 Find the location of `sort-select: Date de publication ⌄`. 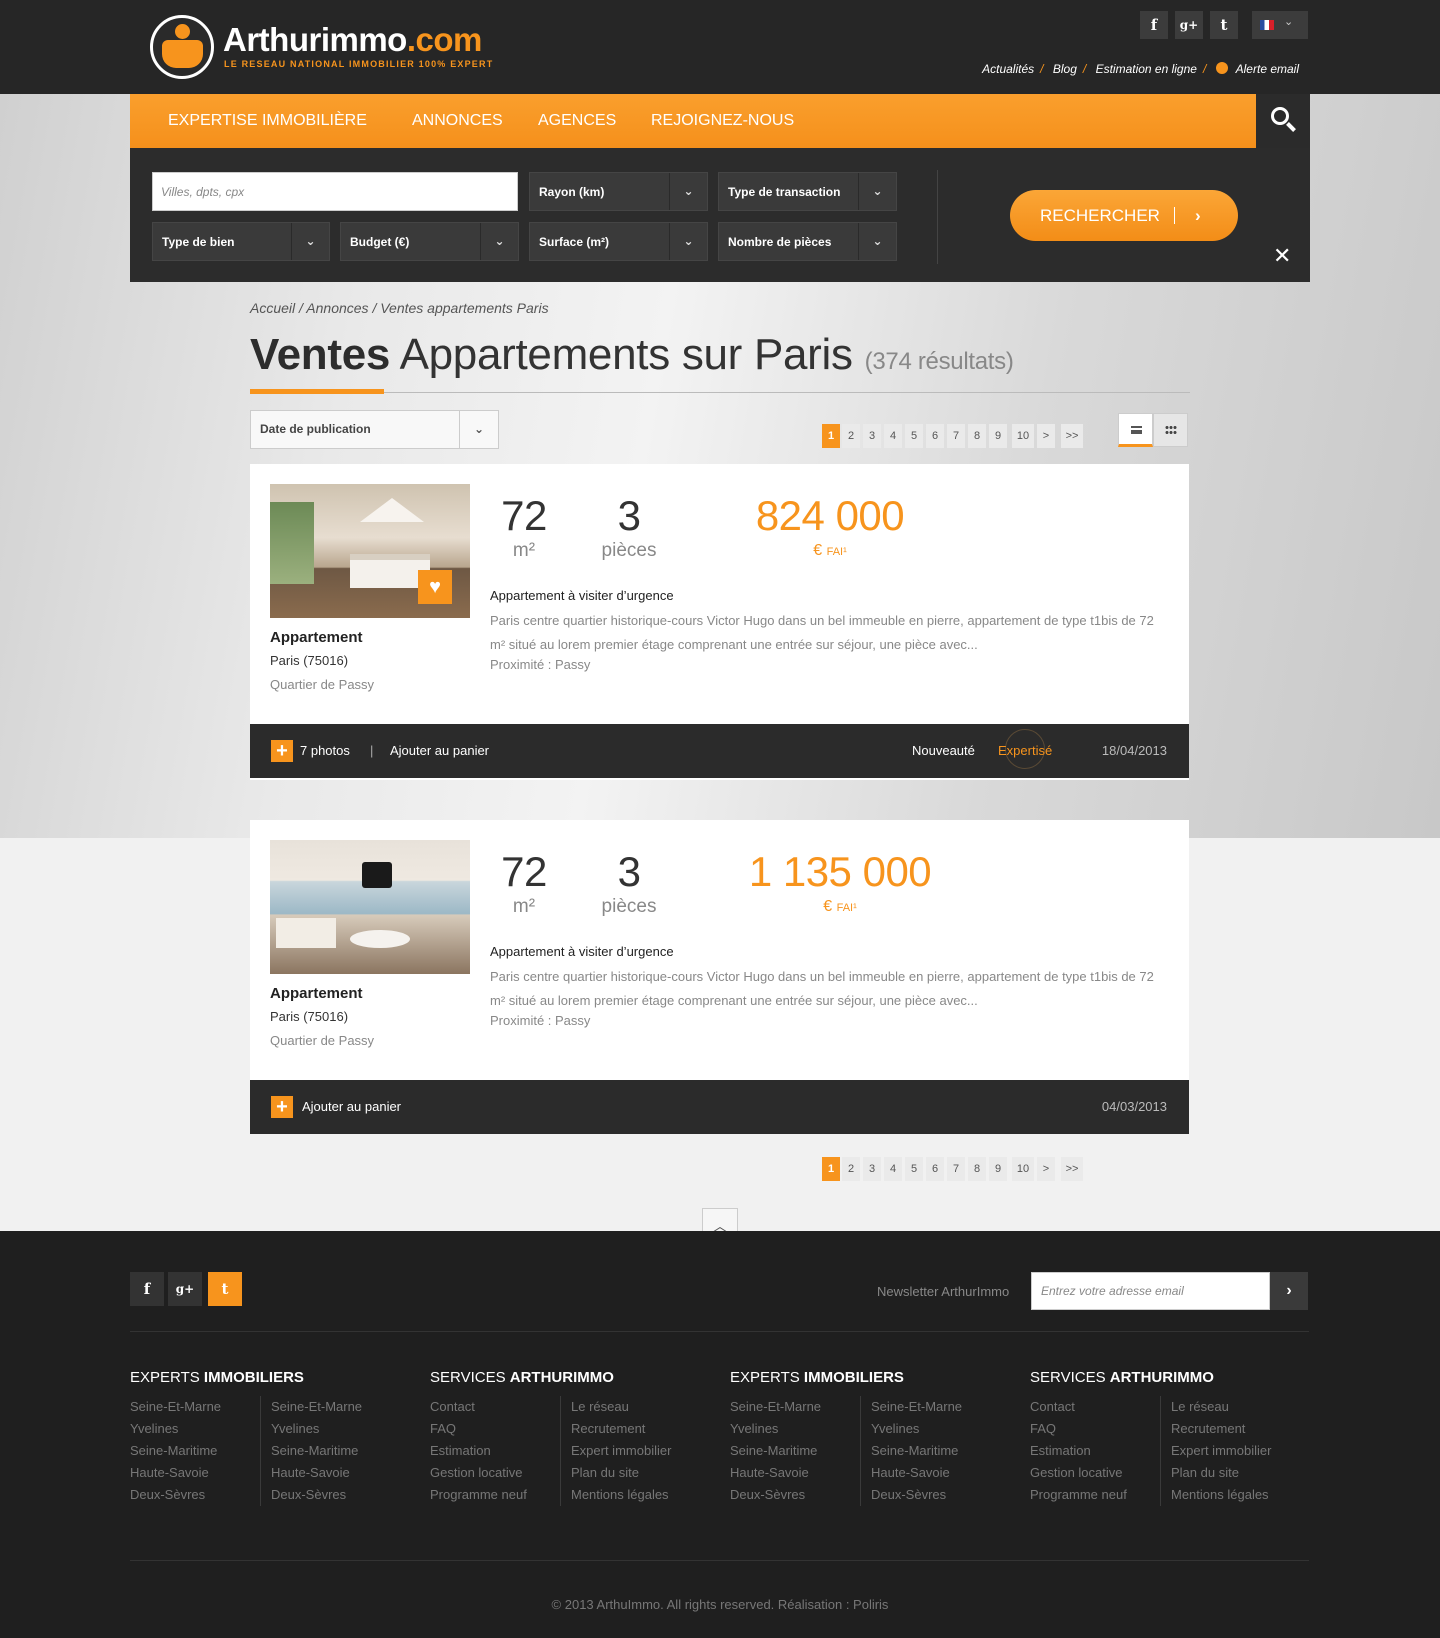

sort-select: Date de publication ⌄ is located at coordinates (374, 429).